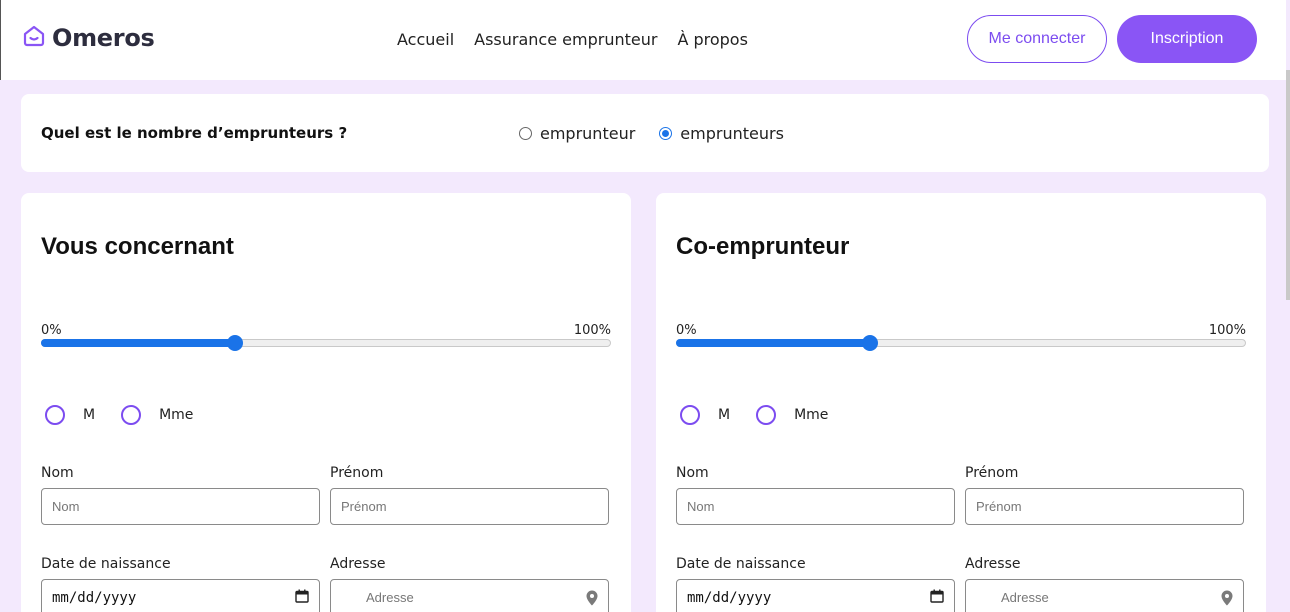 The height and width of the screenshot is (612, 1290). What do you see at coordinates (712, 39) in the screenshot?
I see `nav-item-a-propos: À propos` at bounding box center [712, 39].